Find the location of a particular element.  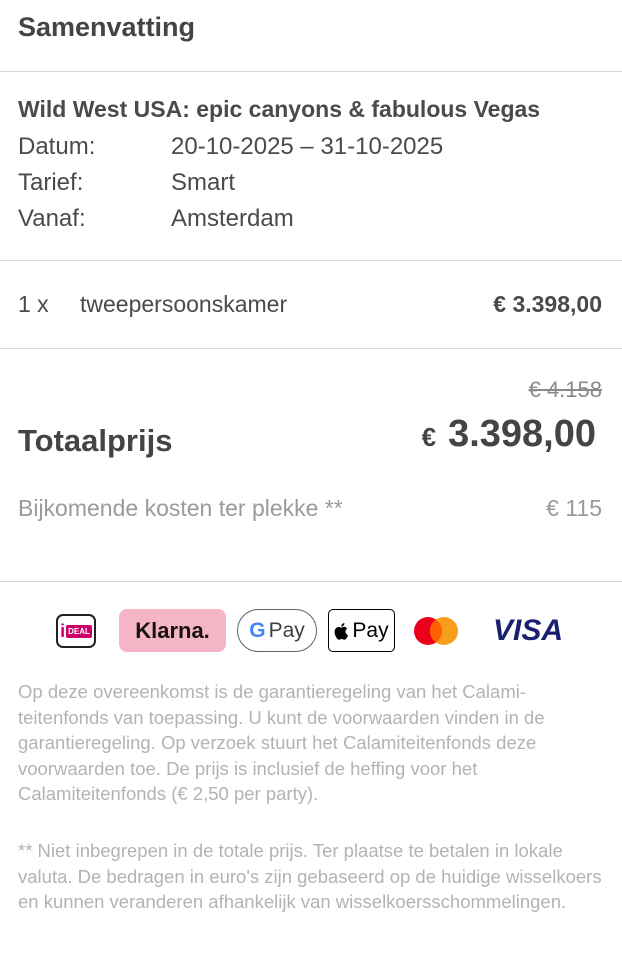

total-label: Totaalprijs is located at coordinates (95, 440).